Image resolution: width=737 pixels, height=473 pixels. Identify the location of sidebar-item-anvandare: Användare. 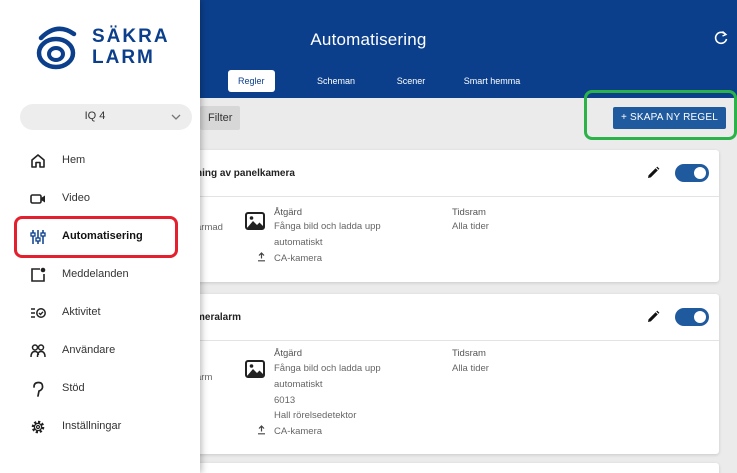
(99, 351).